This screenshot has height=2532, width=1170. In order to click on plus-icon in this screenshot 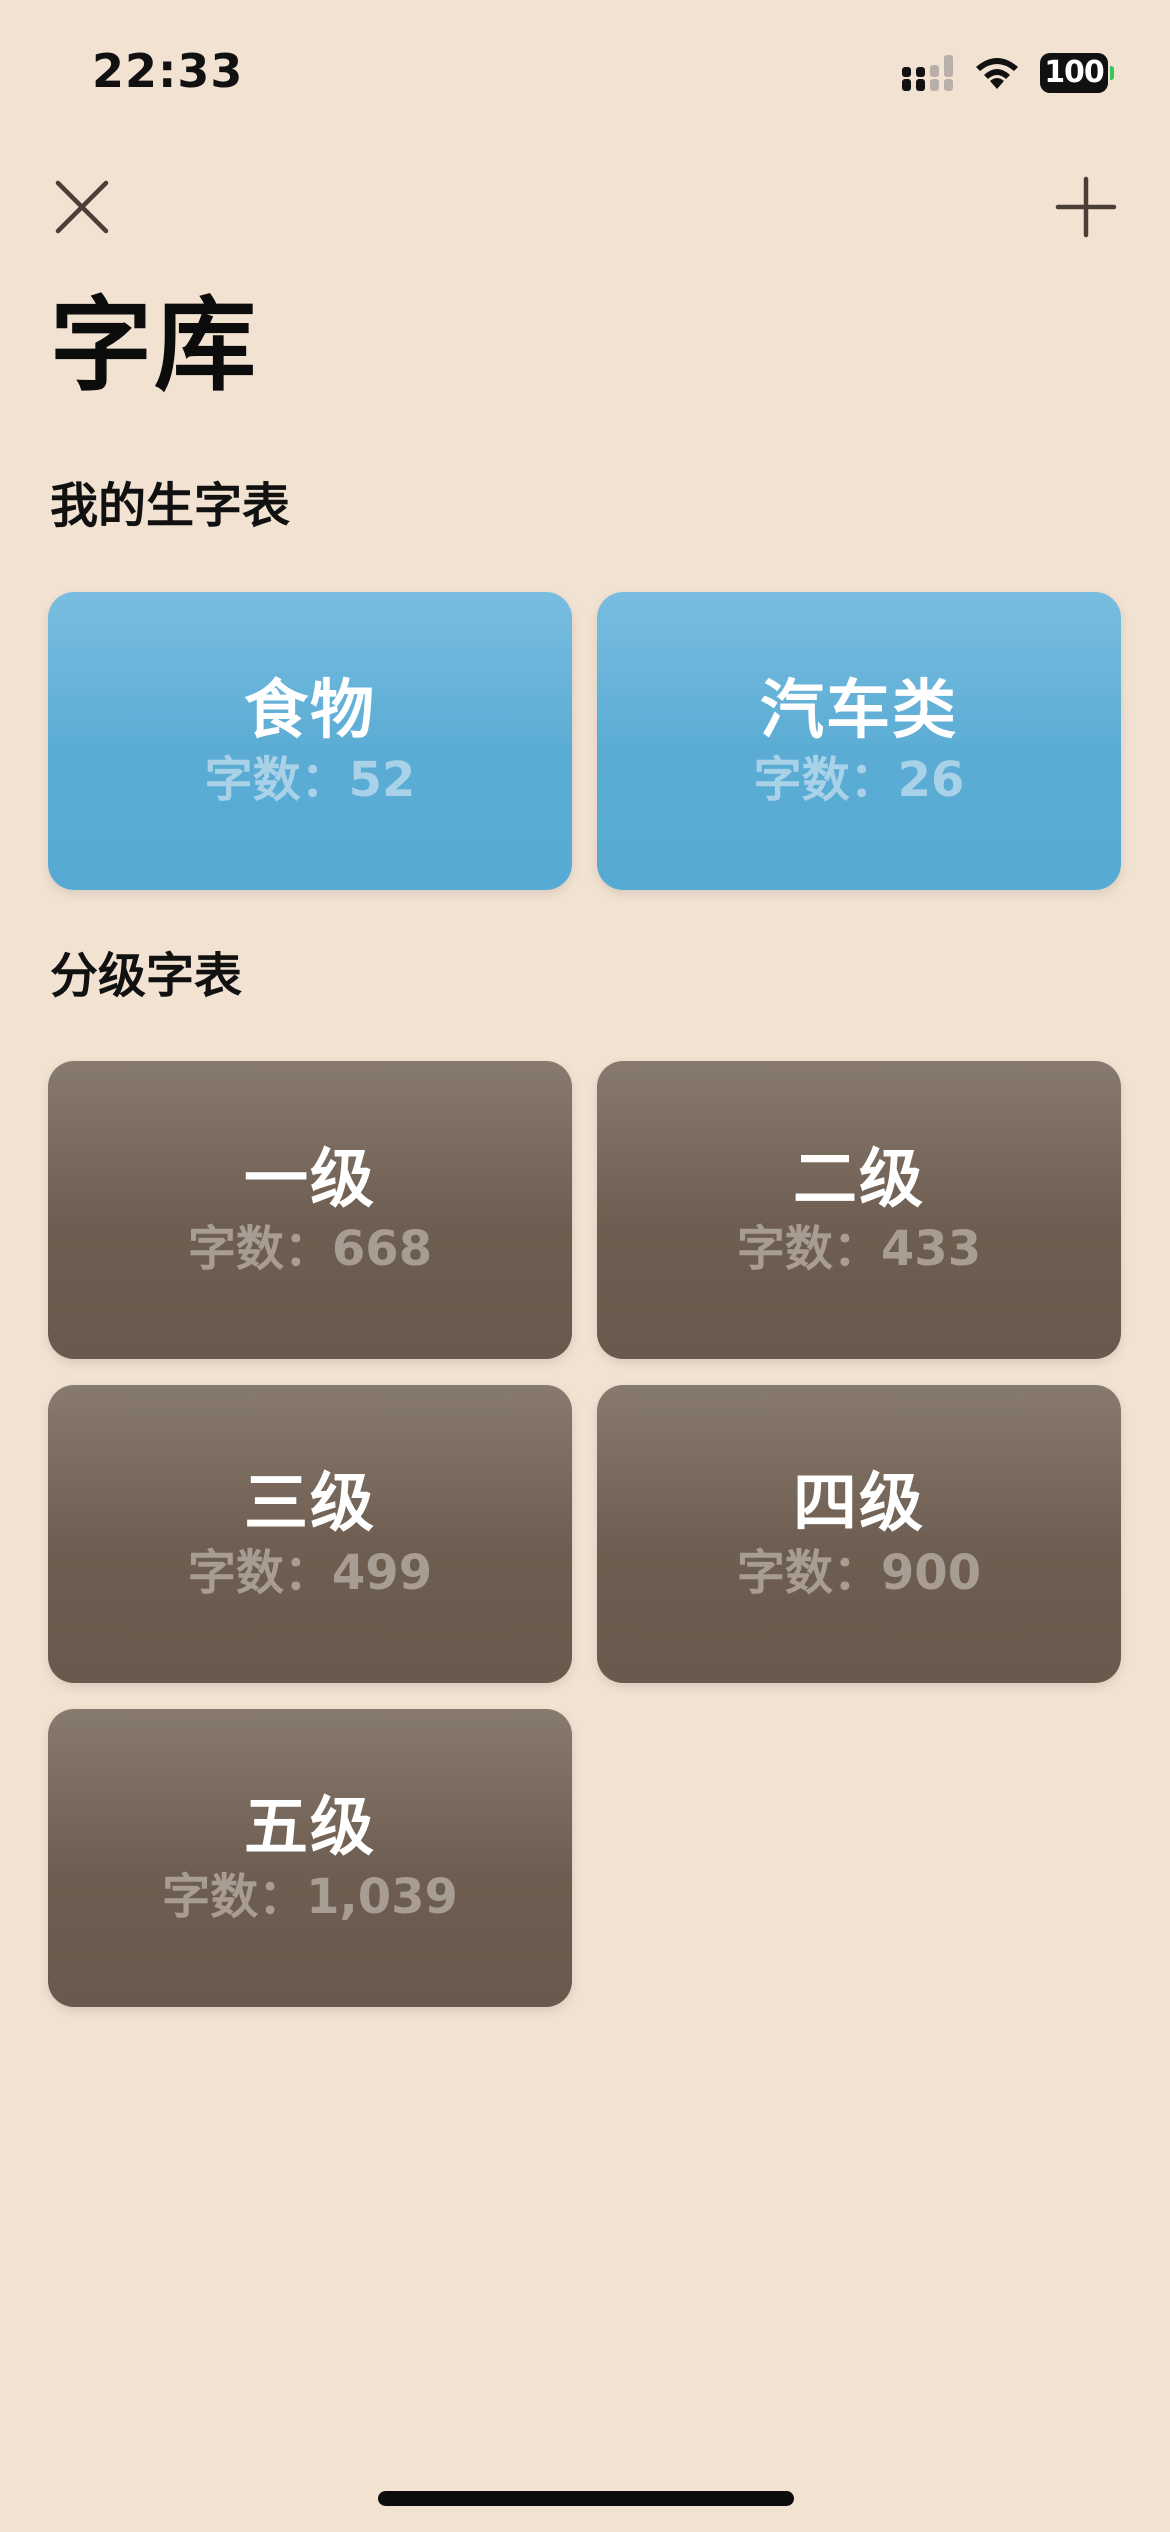, I will do `click(1086, 207)`.